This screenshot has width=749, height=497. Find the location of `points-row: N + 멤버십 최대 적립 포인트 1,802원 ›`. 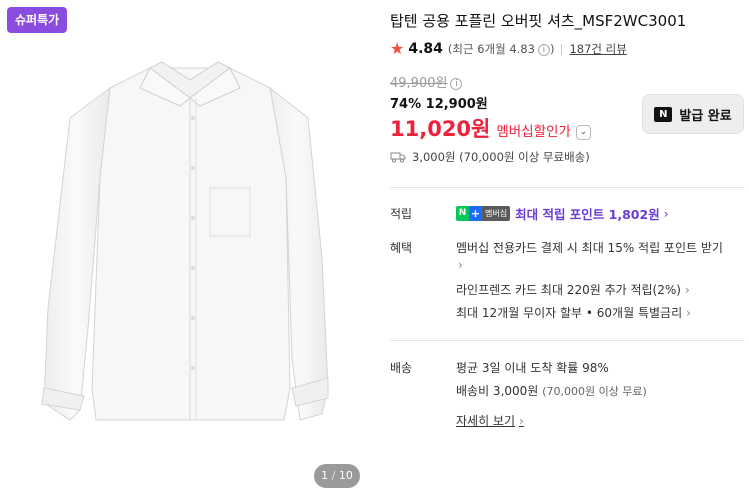

points-row: N + 멤버십 최대 적립 포인트 1,802원 › is located at coordinates (562, 213).